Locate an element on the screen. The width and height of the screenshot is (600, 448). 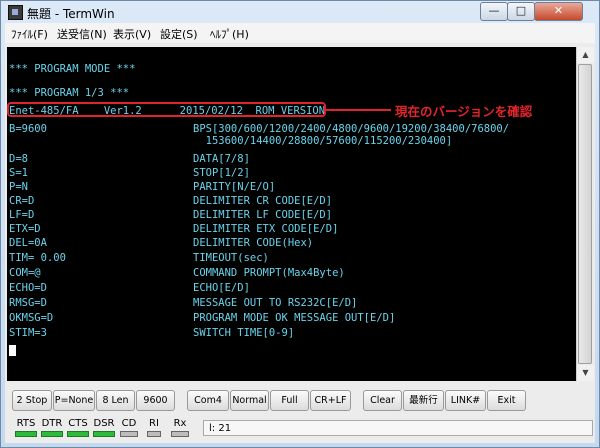
setting-value: LF=D is located at coordinates (22, 215).